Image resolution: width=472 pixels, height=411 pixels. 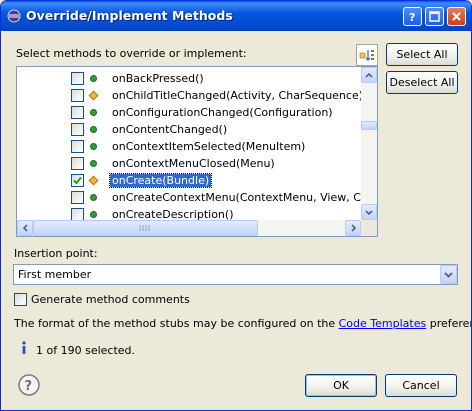 I want to click on generate-comments-checkbox, so click(x=20, y=299).